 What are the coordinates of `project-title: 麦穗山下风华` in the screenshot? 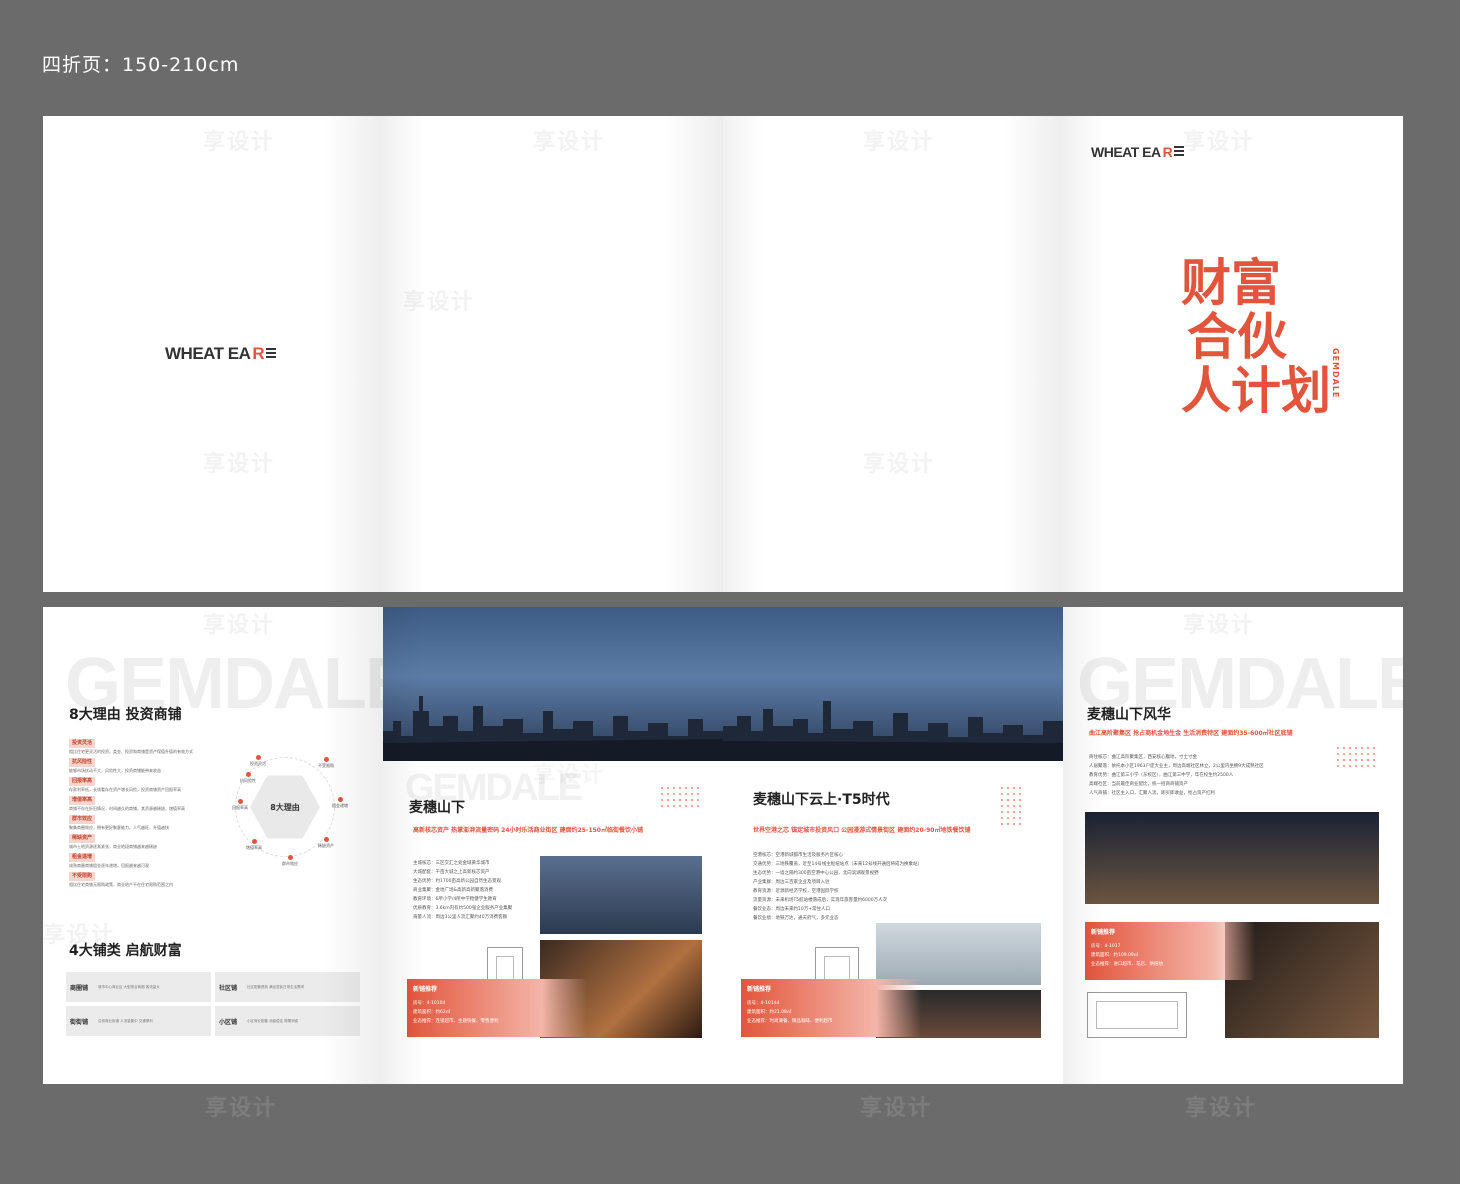 It's located at (1129, 715).